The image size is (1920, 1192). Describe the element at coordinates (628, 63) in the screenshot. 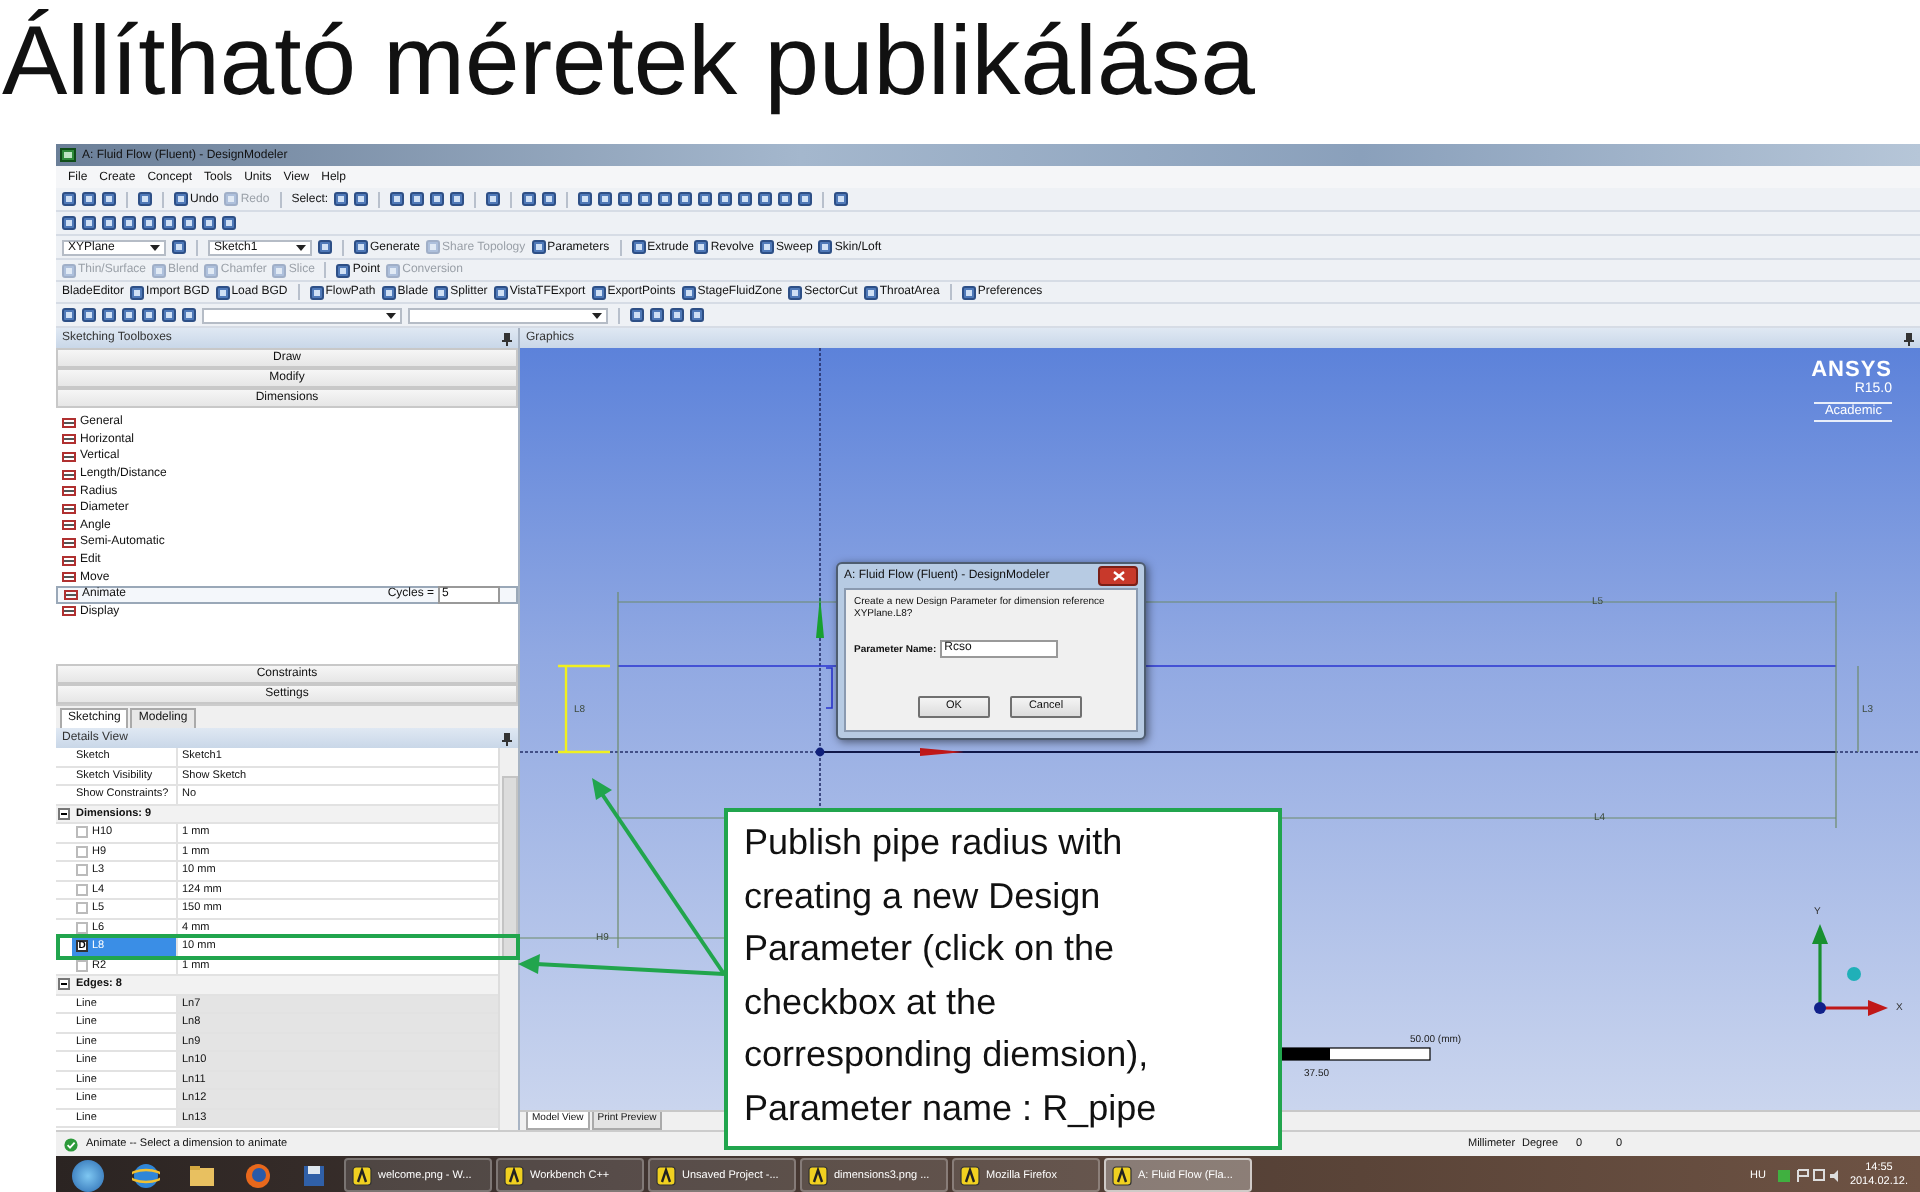

I see `slide-title: Állítható méretek publikálása` at that location.